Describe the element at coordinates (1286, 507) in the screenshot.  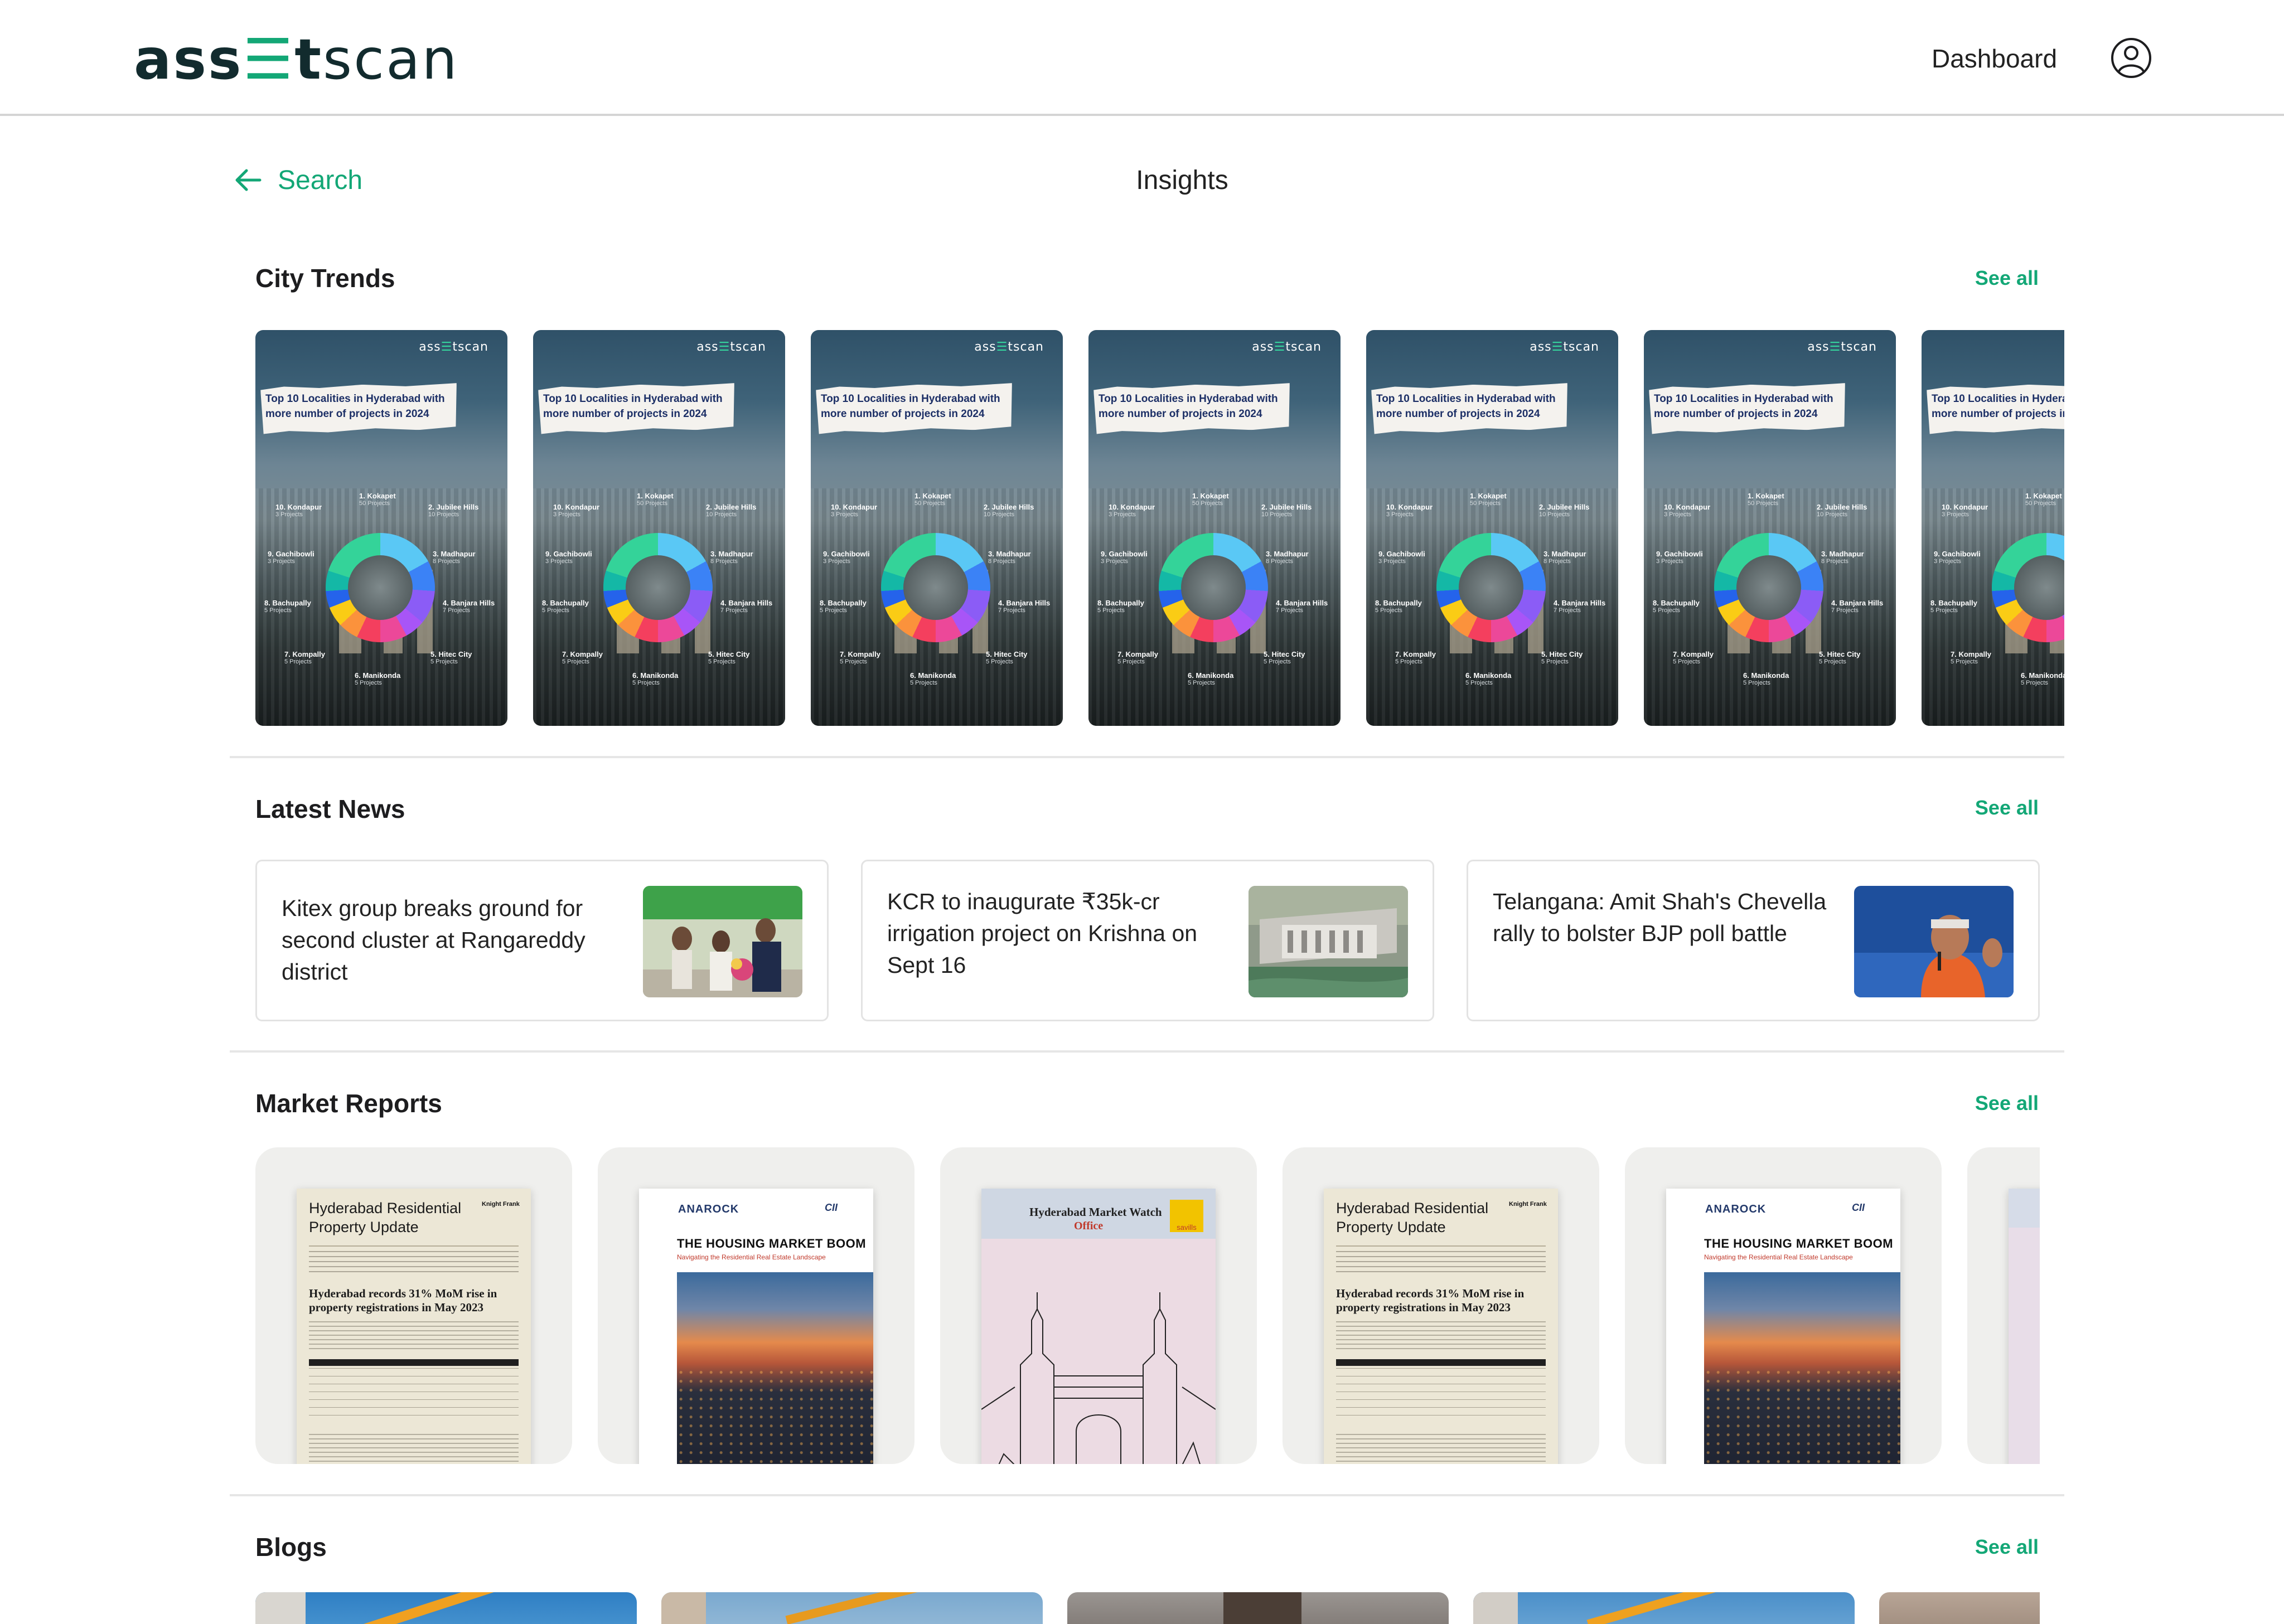
I see `locality-name: 2. Jubilee Hills` at that location.